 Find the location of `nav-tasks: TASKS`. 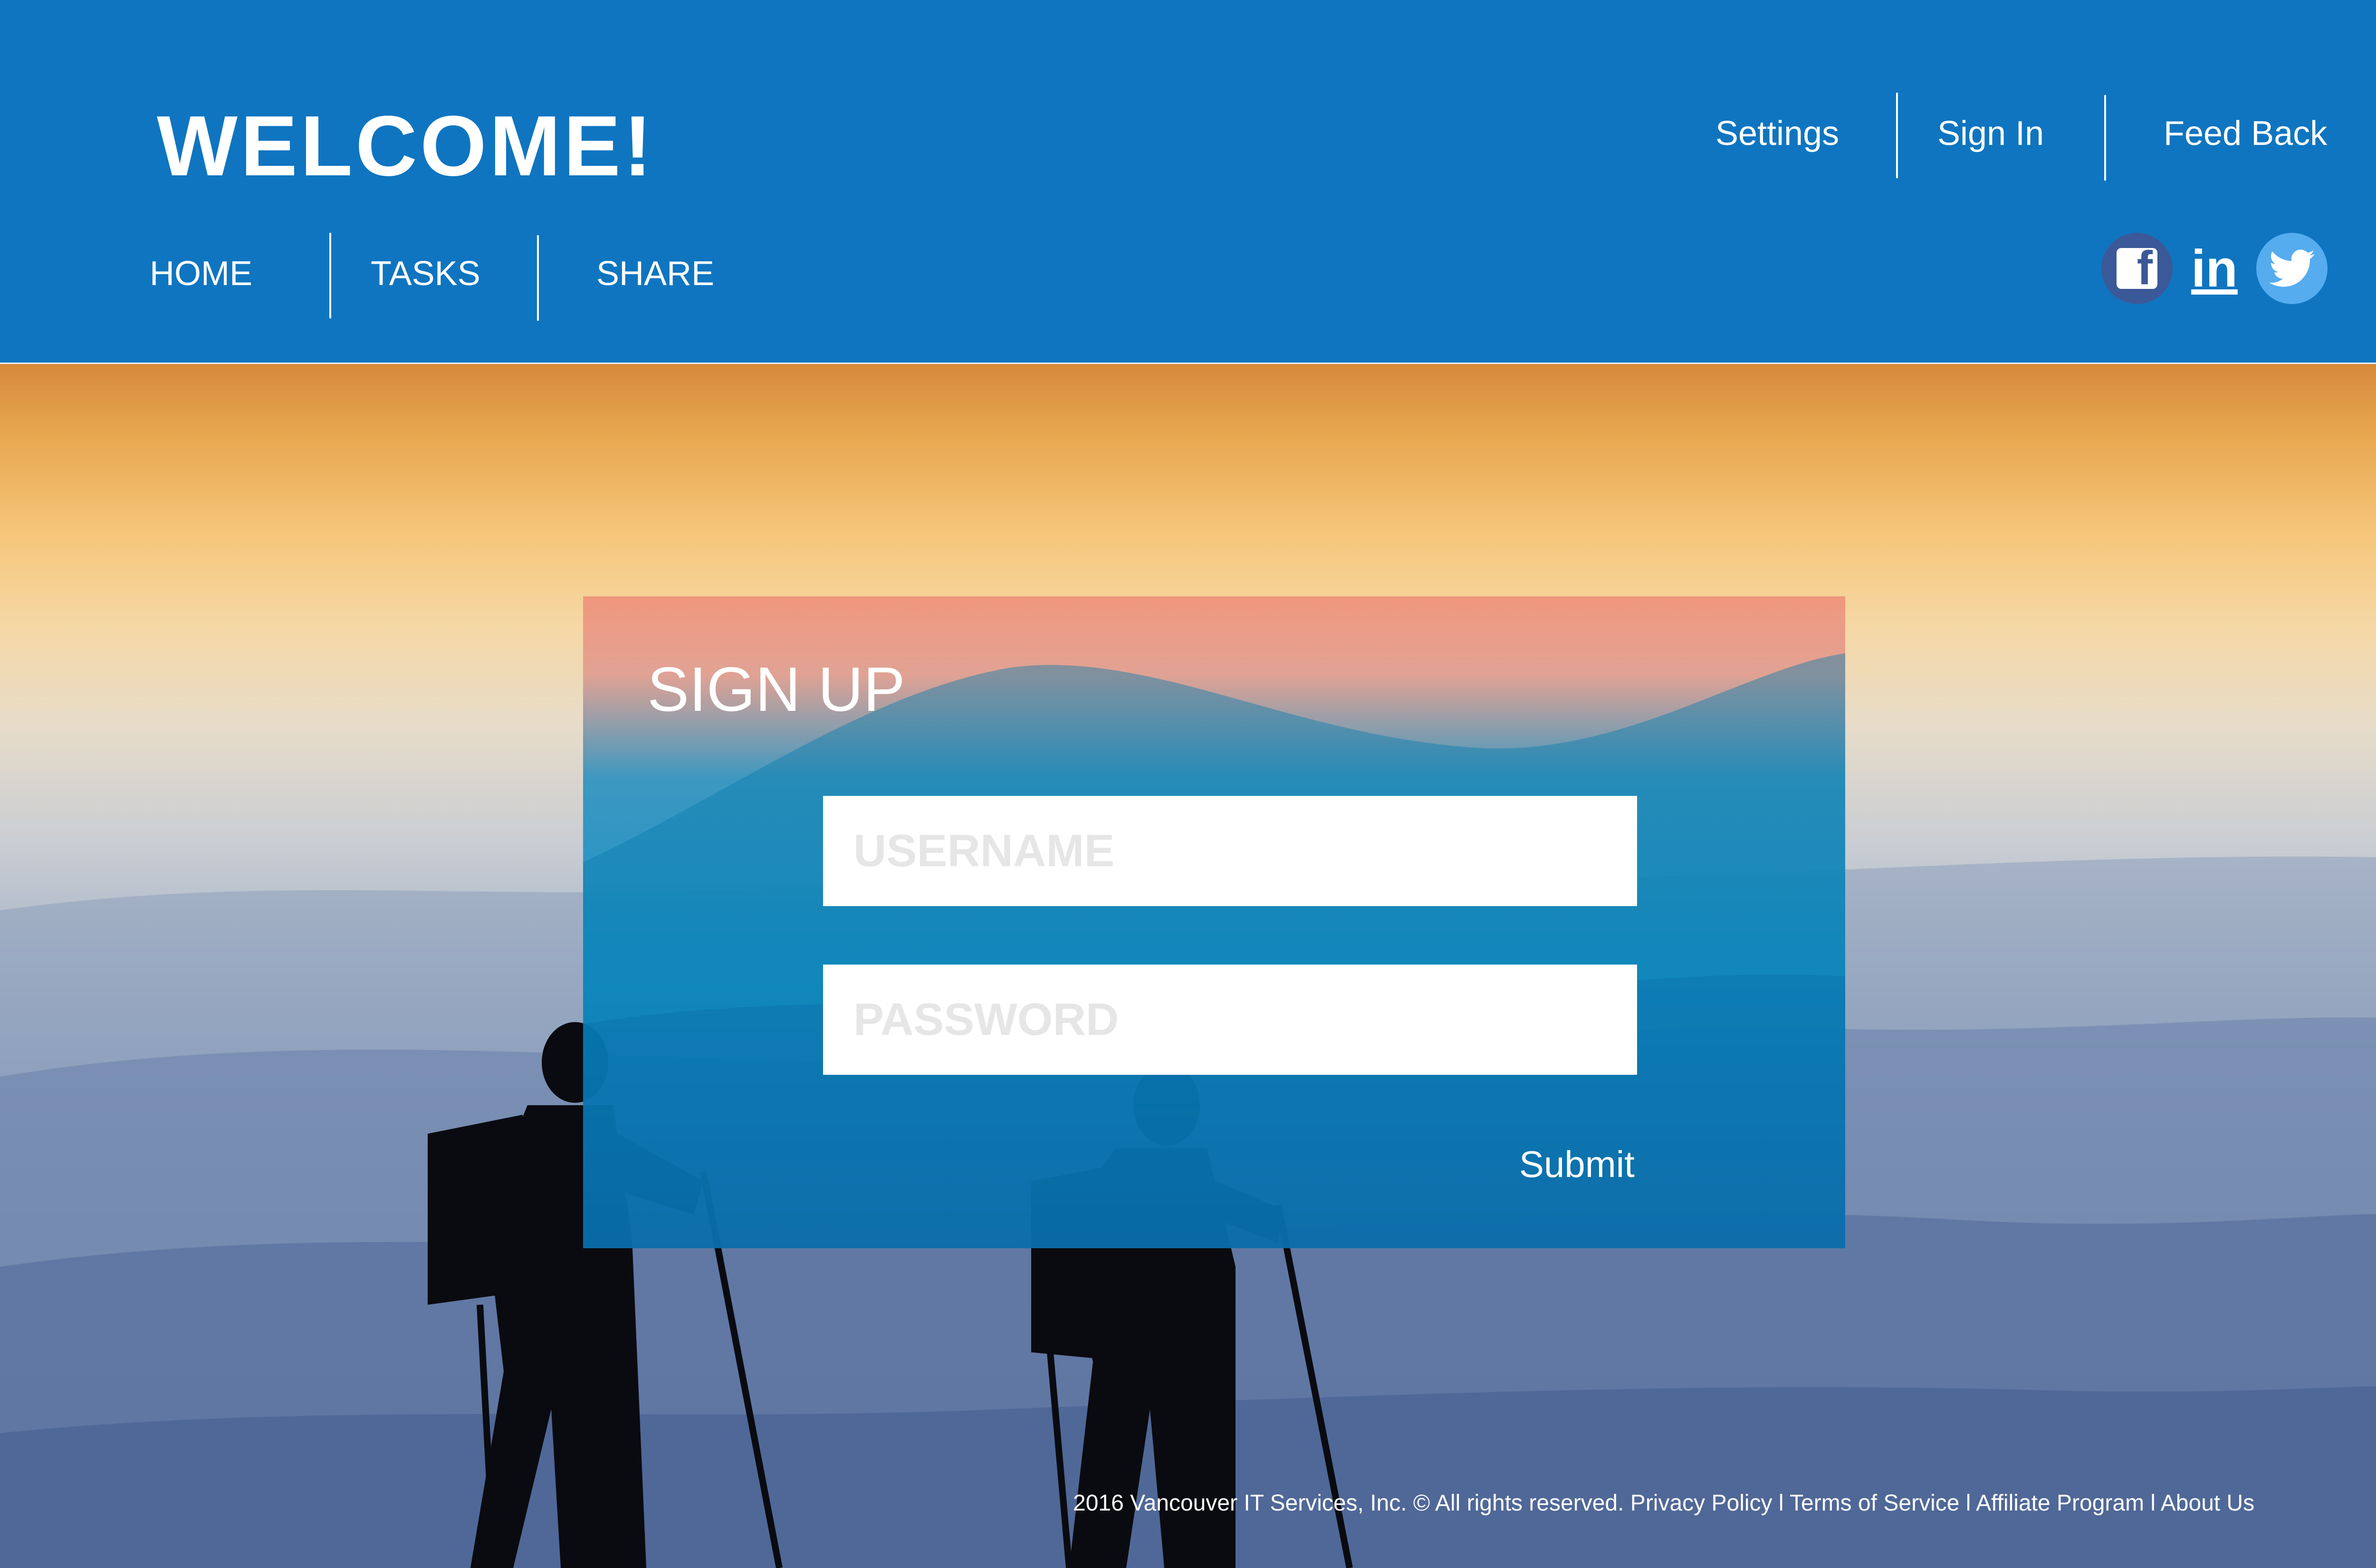

nav-tasks: TASKS is located at coordinates (425, 273).